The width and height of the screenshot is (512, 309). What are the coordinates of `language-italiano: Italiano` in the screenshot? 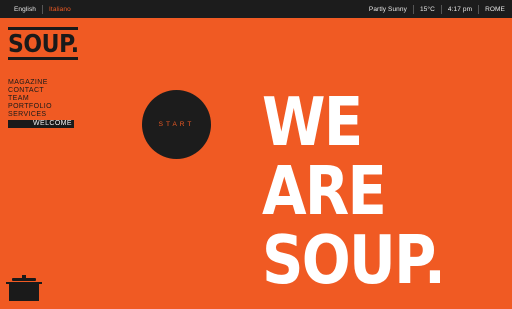 It's located at (60, 9).